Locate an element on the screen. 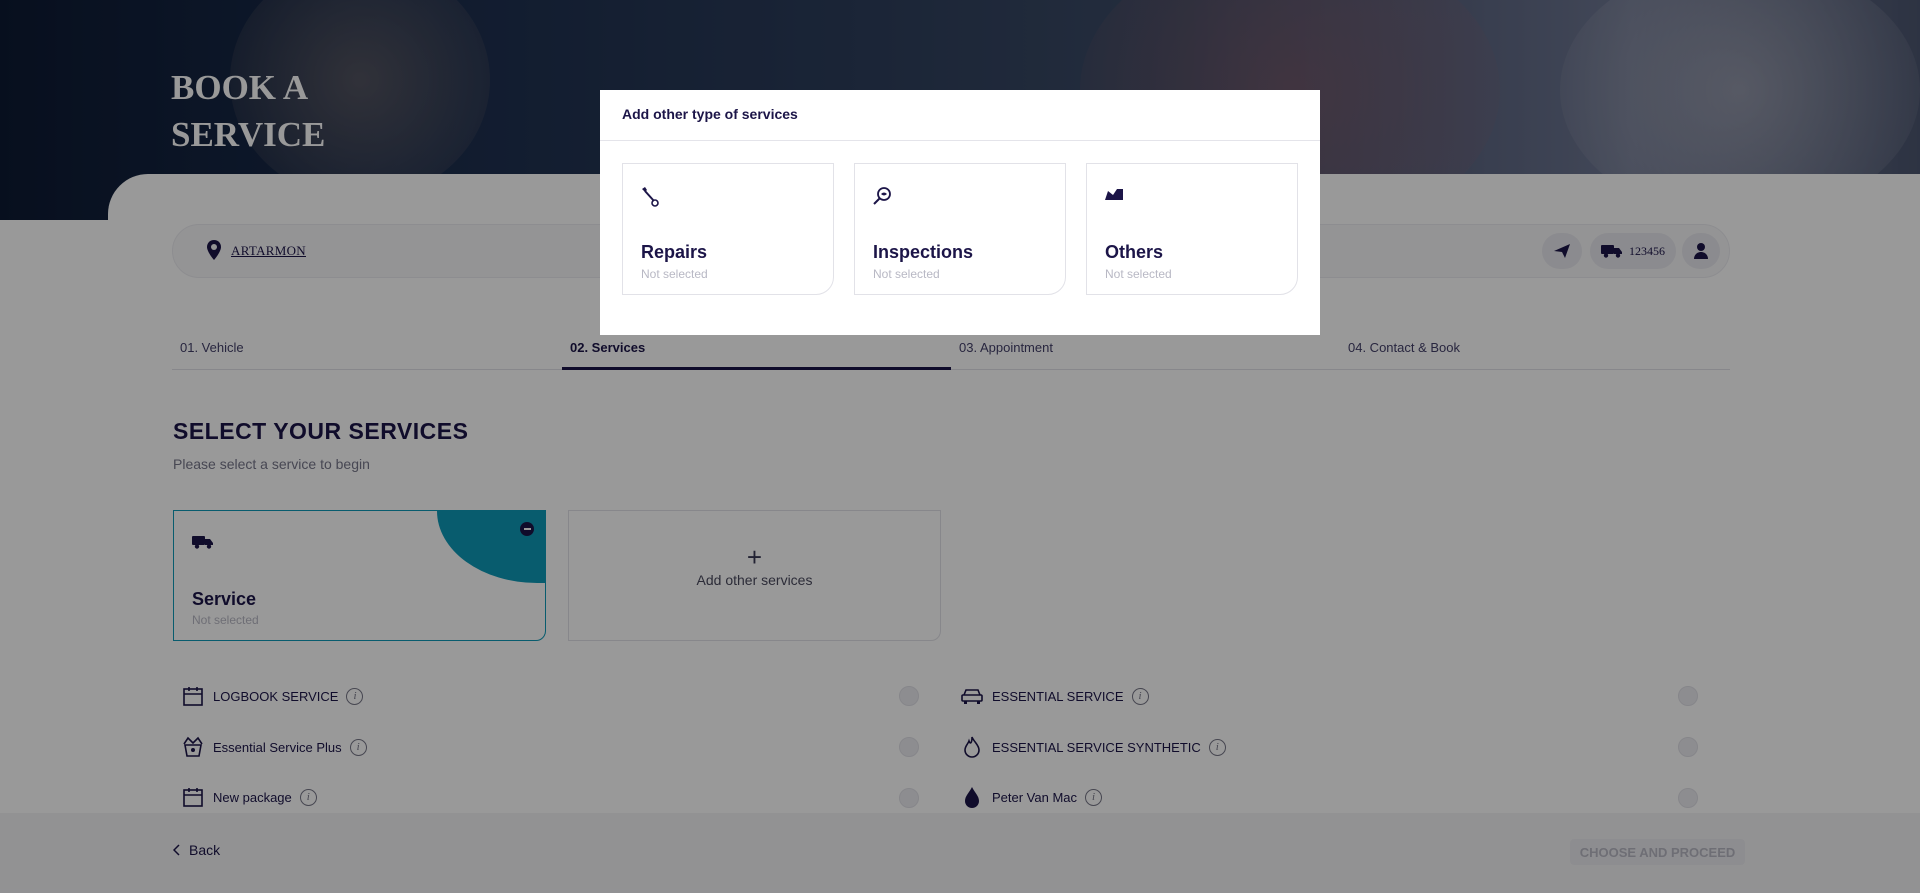  magnifier-icon is located at coordinates (882, 196).